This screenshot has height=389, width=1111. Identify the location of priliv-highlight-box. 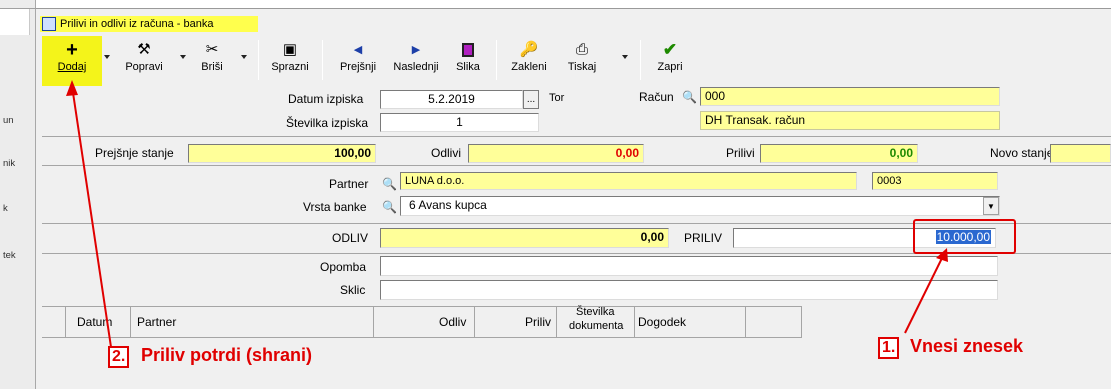
(964, 236).